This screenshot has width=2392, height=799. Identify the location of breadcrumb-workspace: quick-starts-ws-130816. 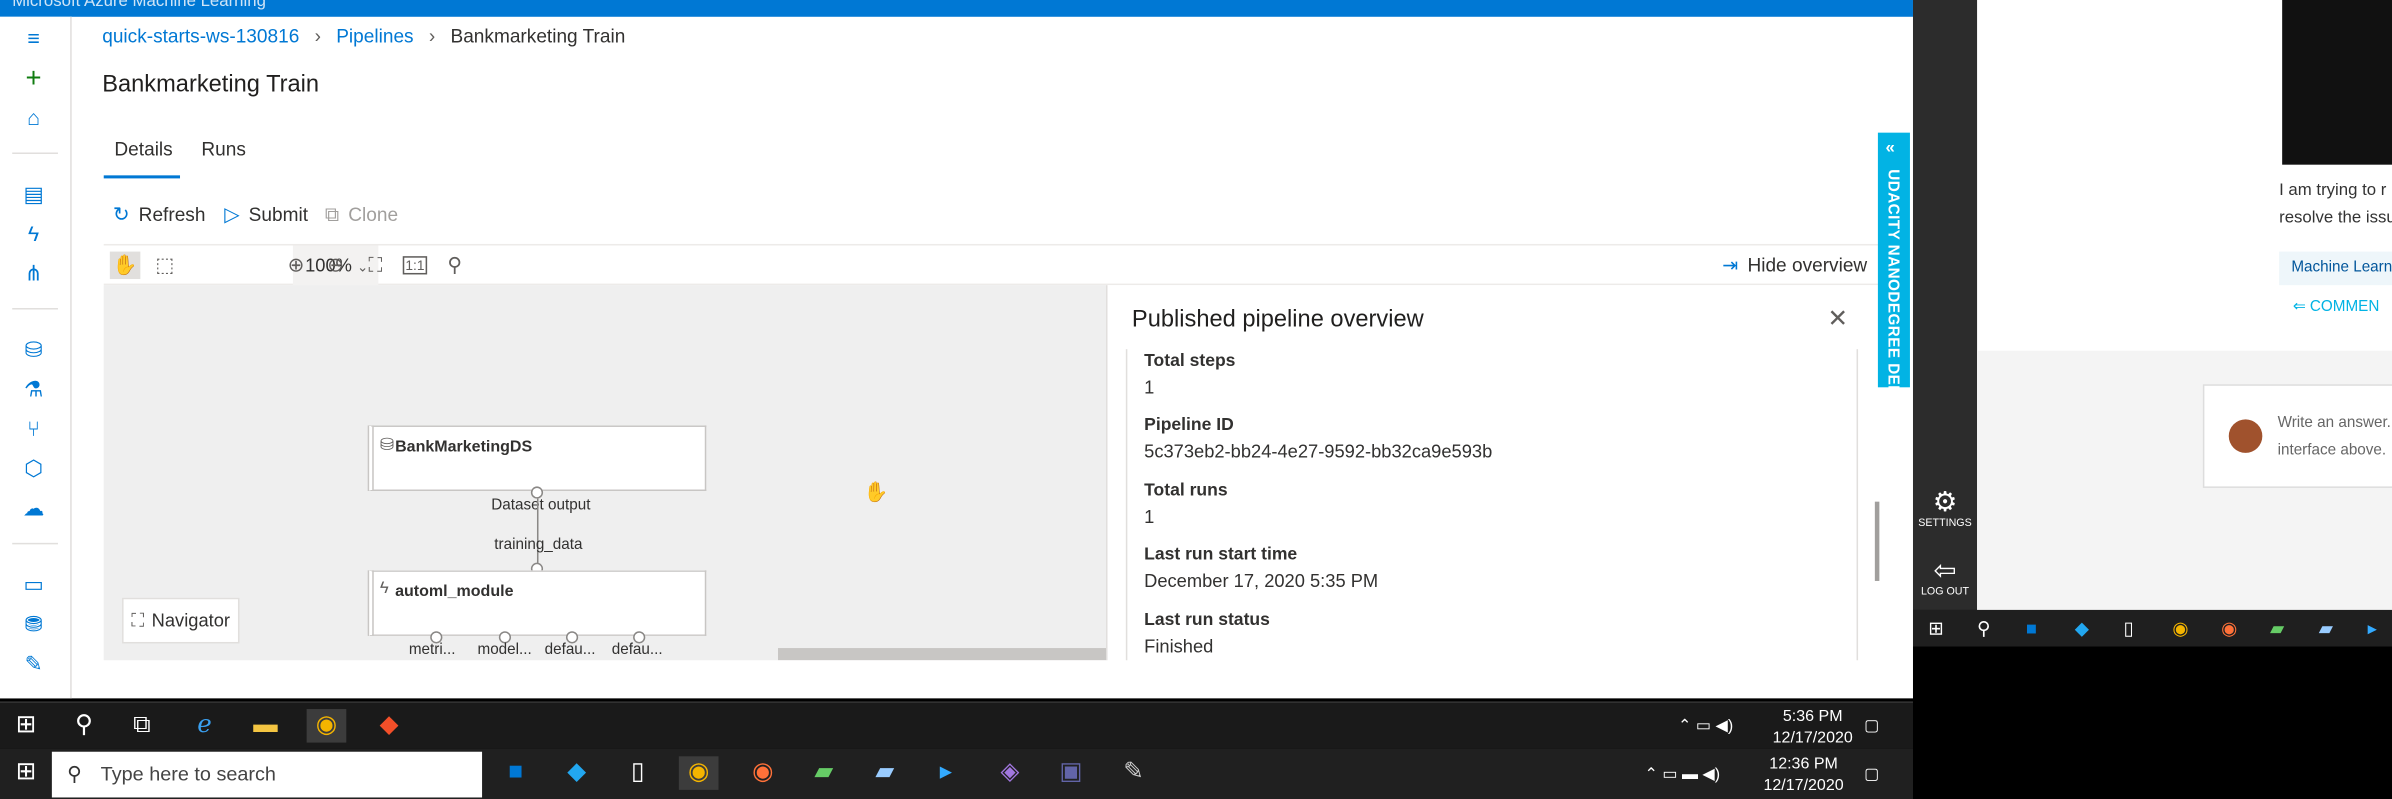
(200, 36).